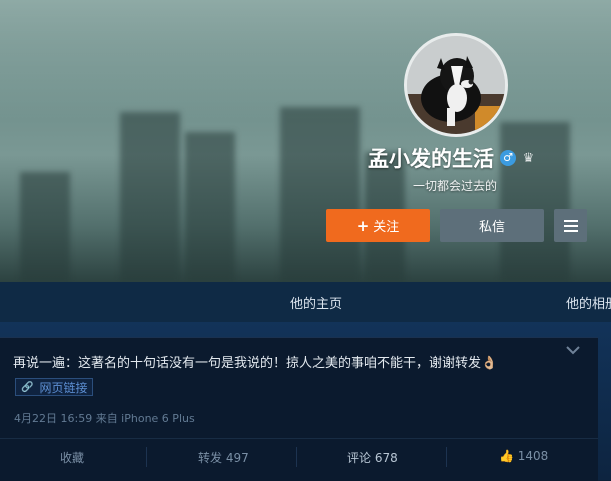 The width and height of the screenshot is (611, 481). What do you see at coordinates (533, 456) in the screenshot?
I see `like-count: 1408` at bounding box center [533, 456].